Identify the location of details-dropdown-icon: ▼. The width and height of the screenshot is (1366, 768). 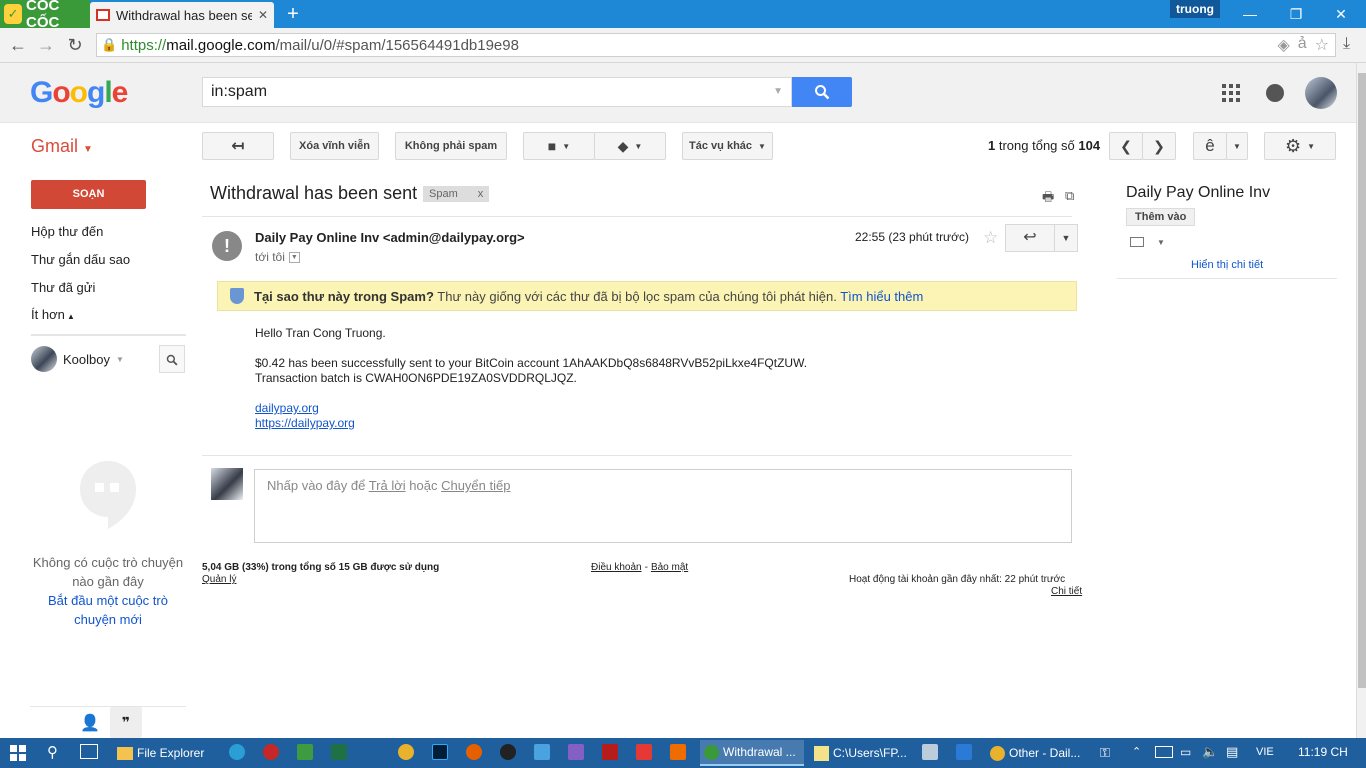
(294, 257).